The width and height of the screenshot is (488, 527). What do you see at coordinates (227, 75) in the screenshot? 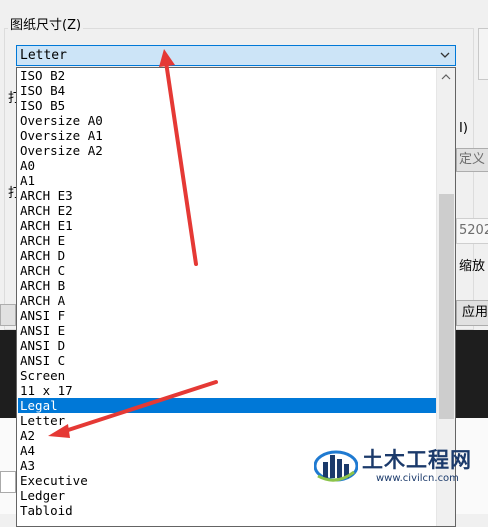
I see `dropdown-option: ISO B2` at bounding box center [227, 75].